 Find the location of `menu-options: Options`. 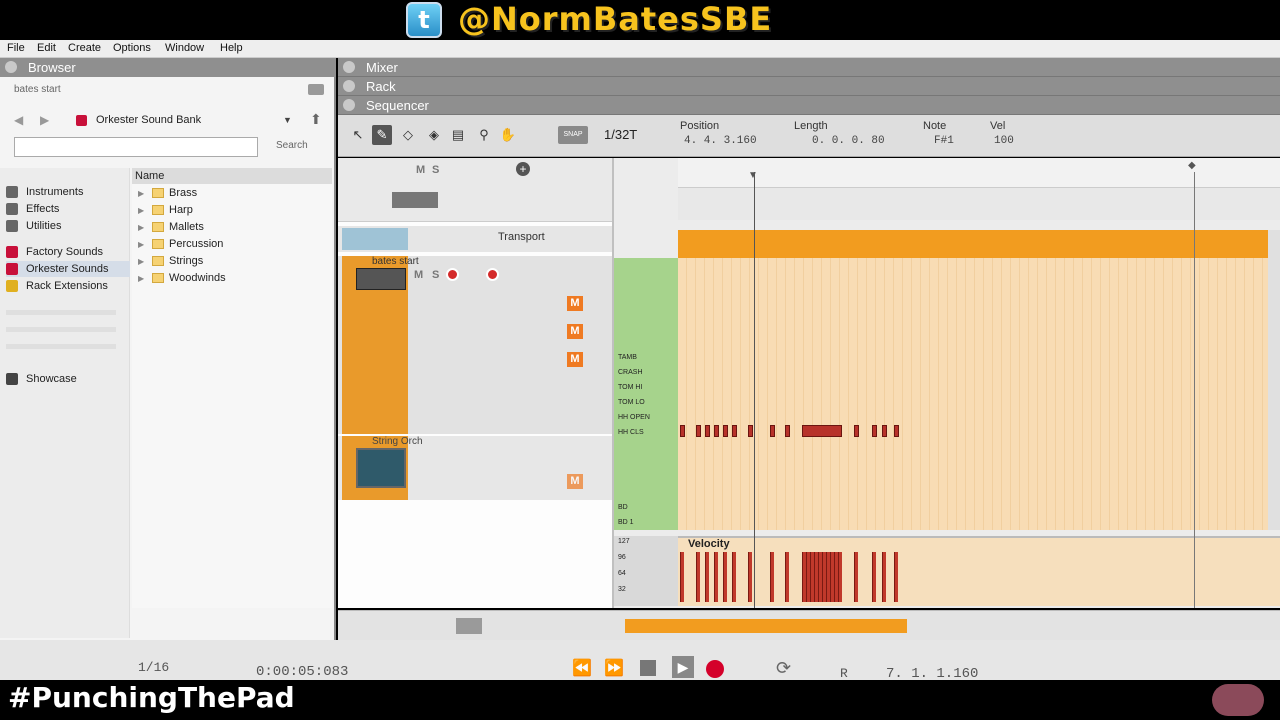

menu-options: Options is located at coordinates (132, 48).